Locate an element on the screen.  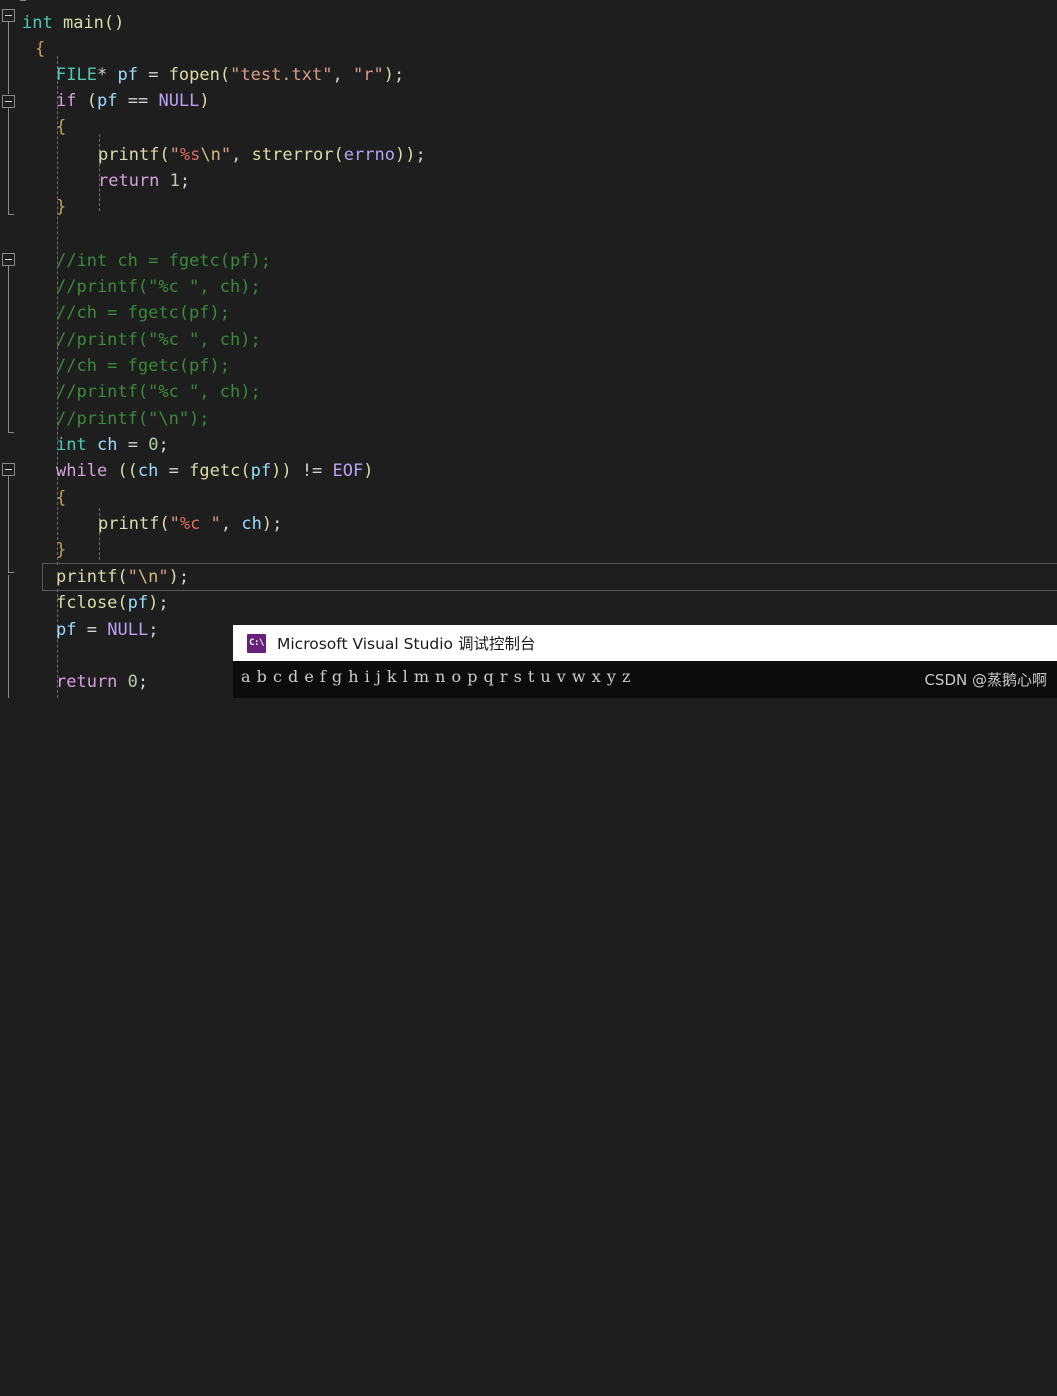
token-macro: NULL is located at coordinates (179, 101).